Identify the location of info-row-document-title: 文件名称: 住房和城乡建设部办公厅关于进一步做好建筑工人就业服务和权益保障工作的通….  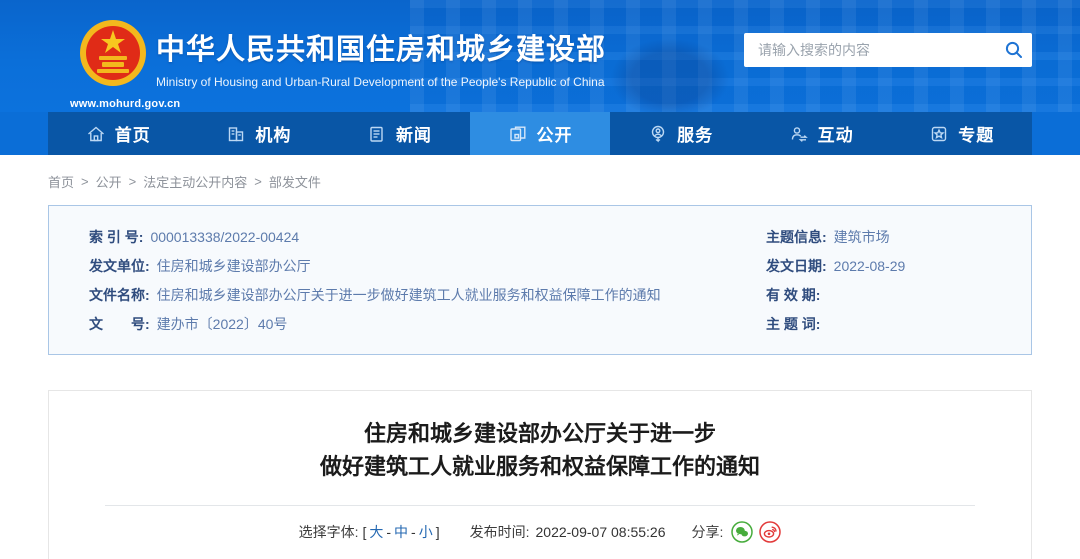
(399, 295).